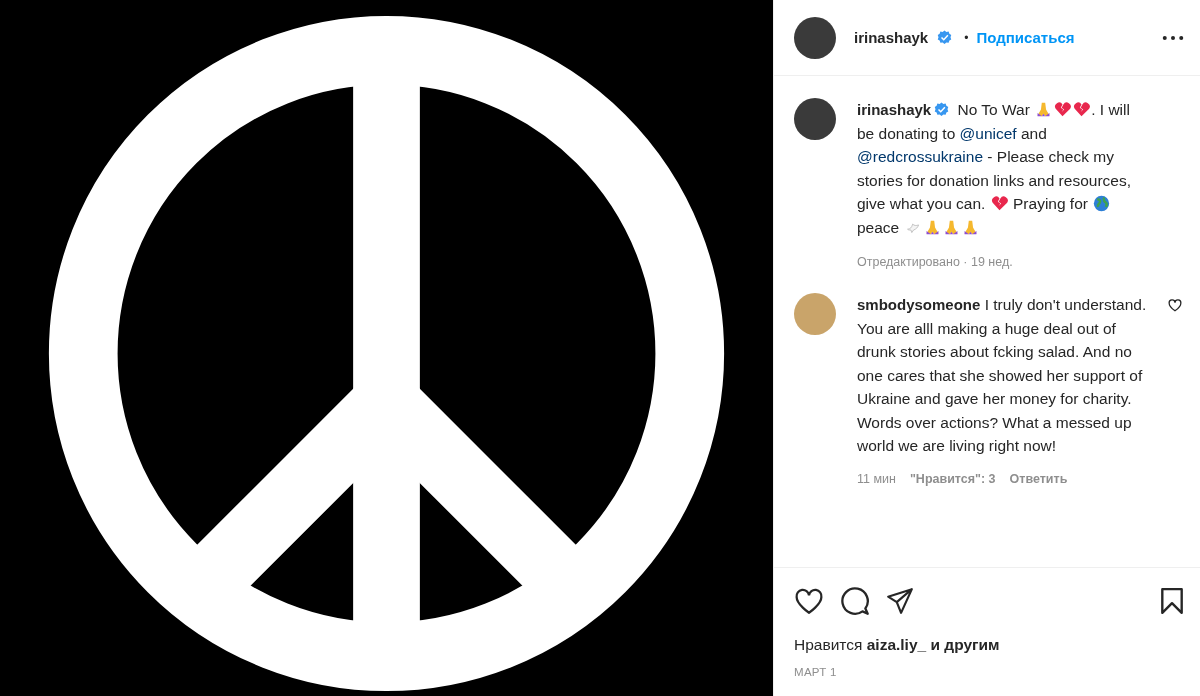 This screenshot has width=1200, height=696. Describe the element at coordinates (994, 169) in the screenshot. I see `post-caption: irinashayk No To War . I will be donating to @unicef and @redcrossukraine - Please check my stories for donation links and resources, give what you can. Praying for peace` at that location.